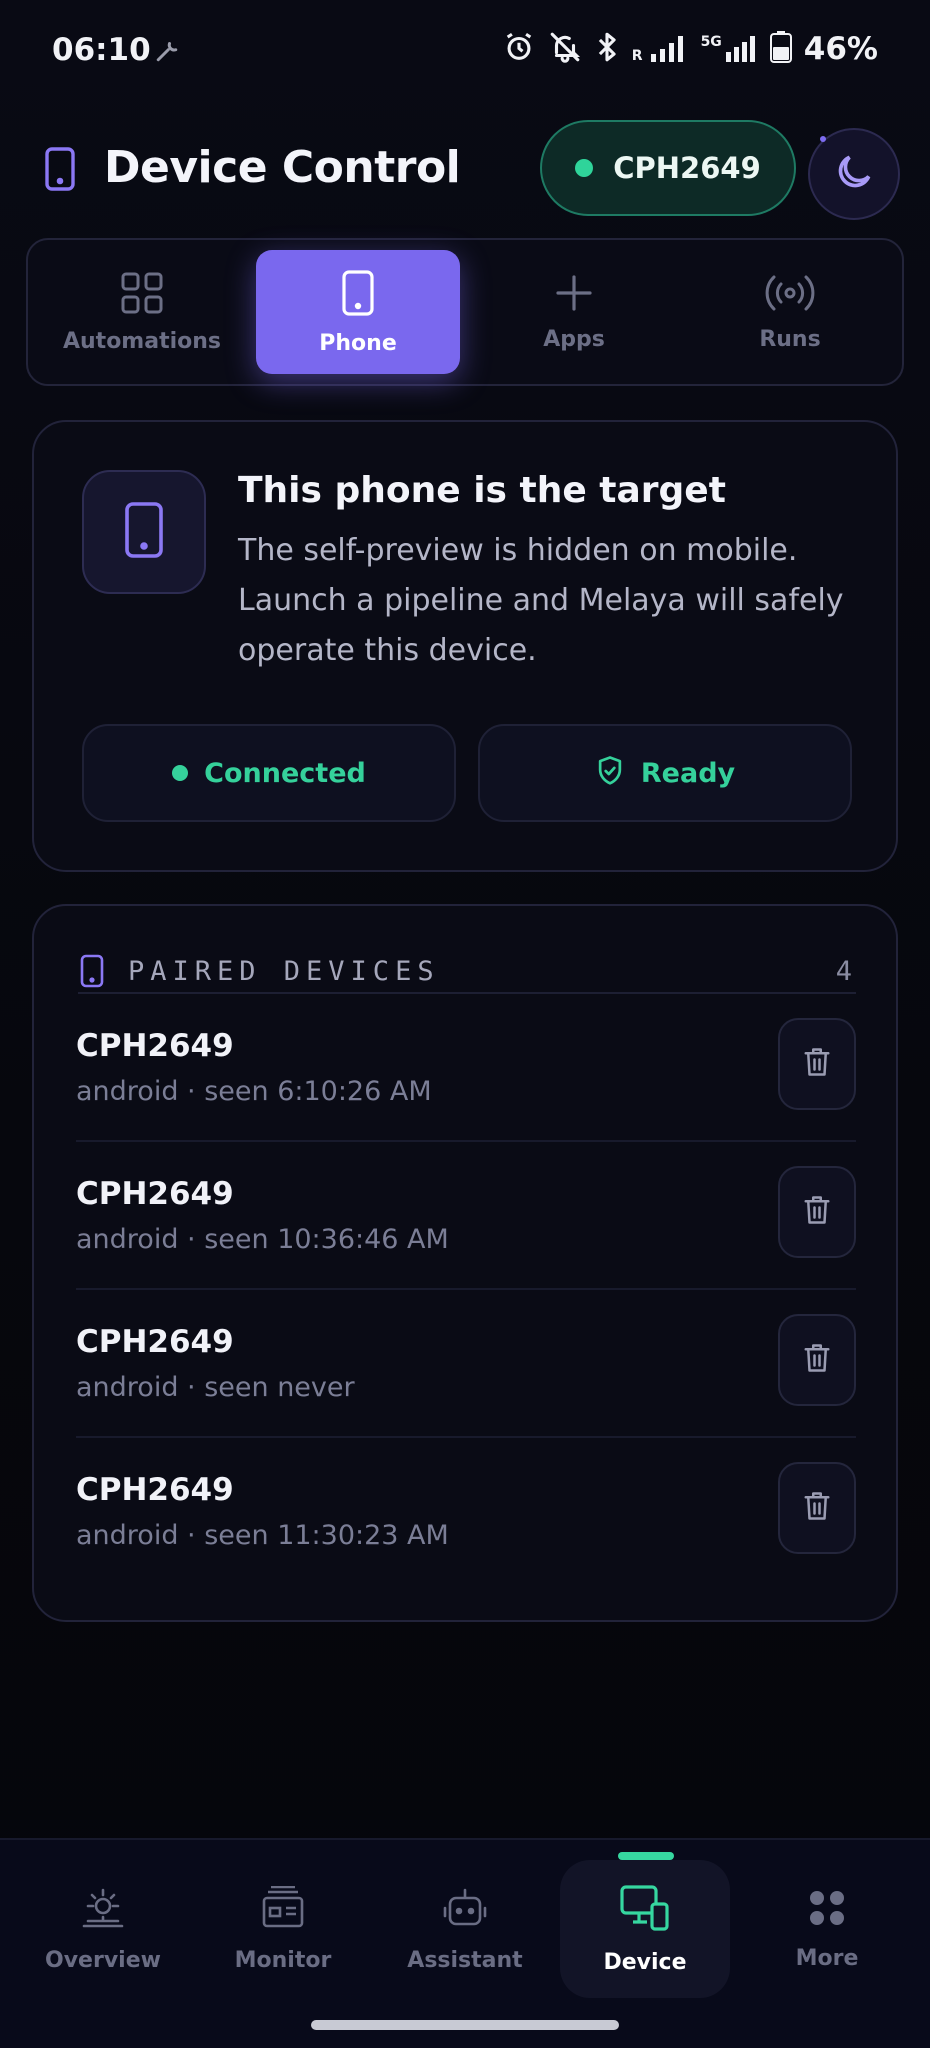 This screenshot has height=2048, width=930. What do you see at coordinates (827, 1910) in the screenshot?
I see `dots-grid-icon` at bounding box center [827, 1910].